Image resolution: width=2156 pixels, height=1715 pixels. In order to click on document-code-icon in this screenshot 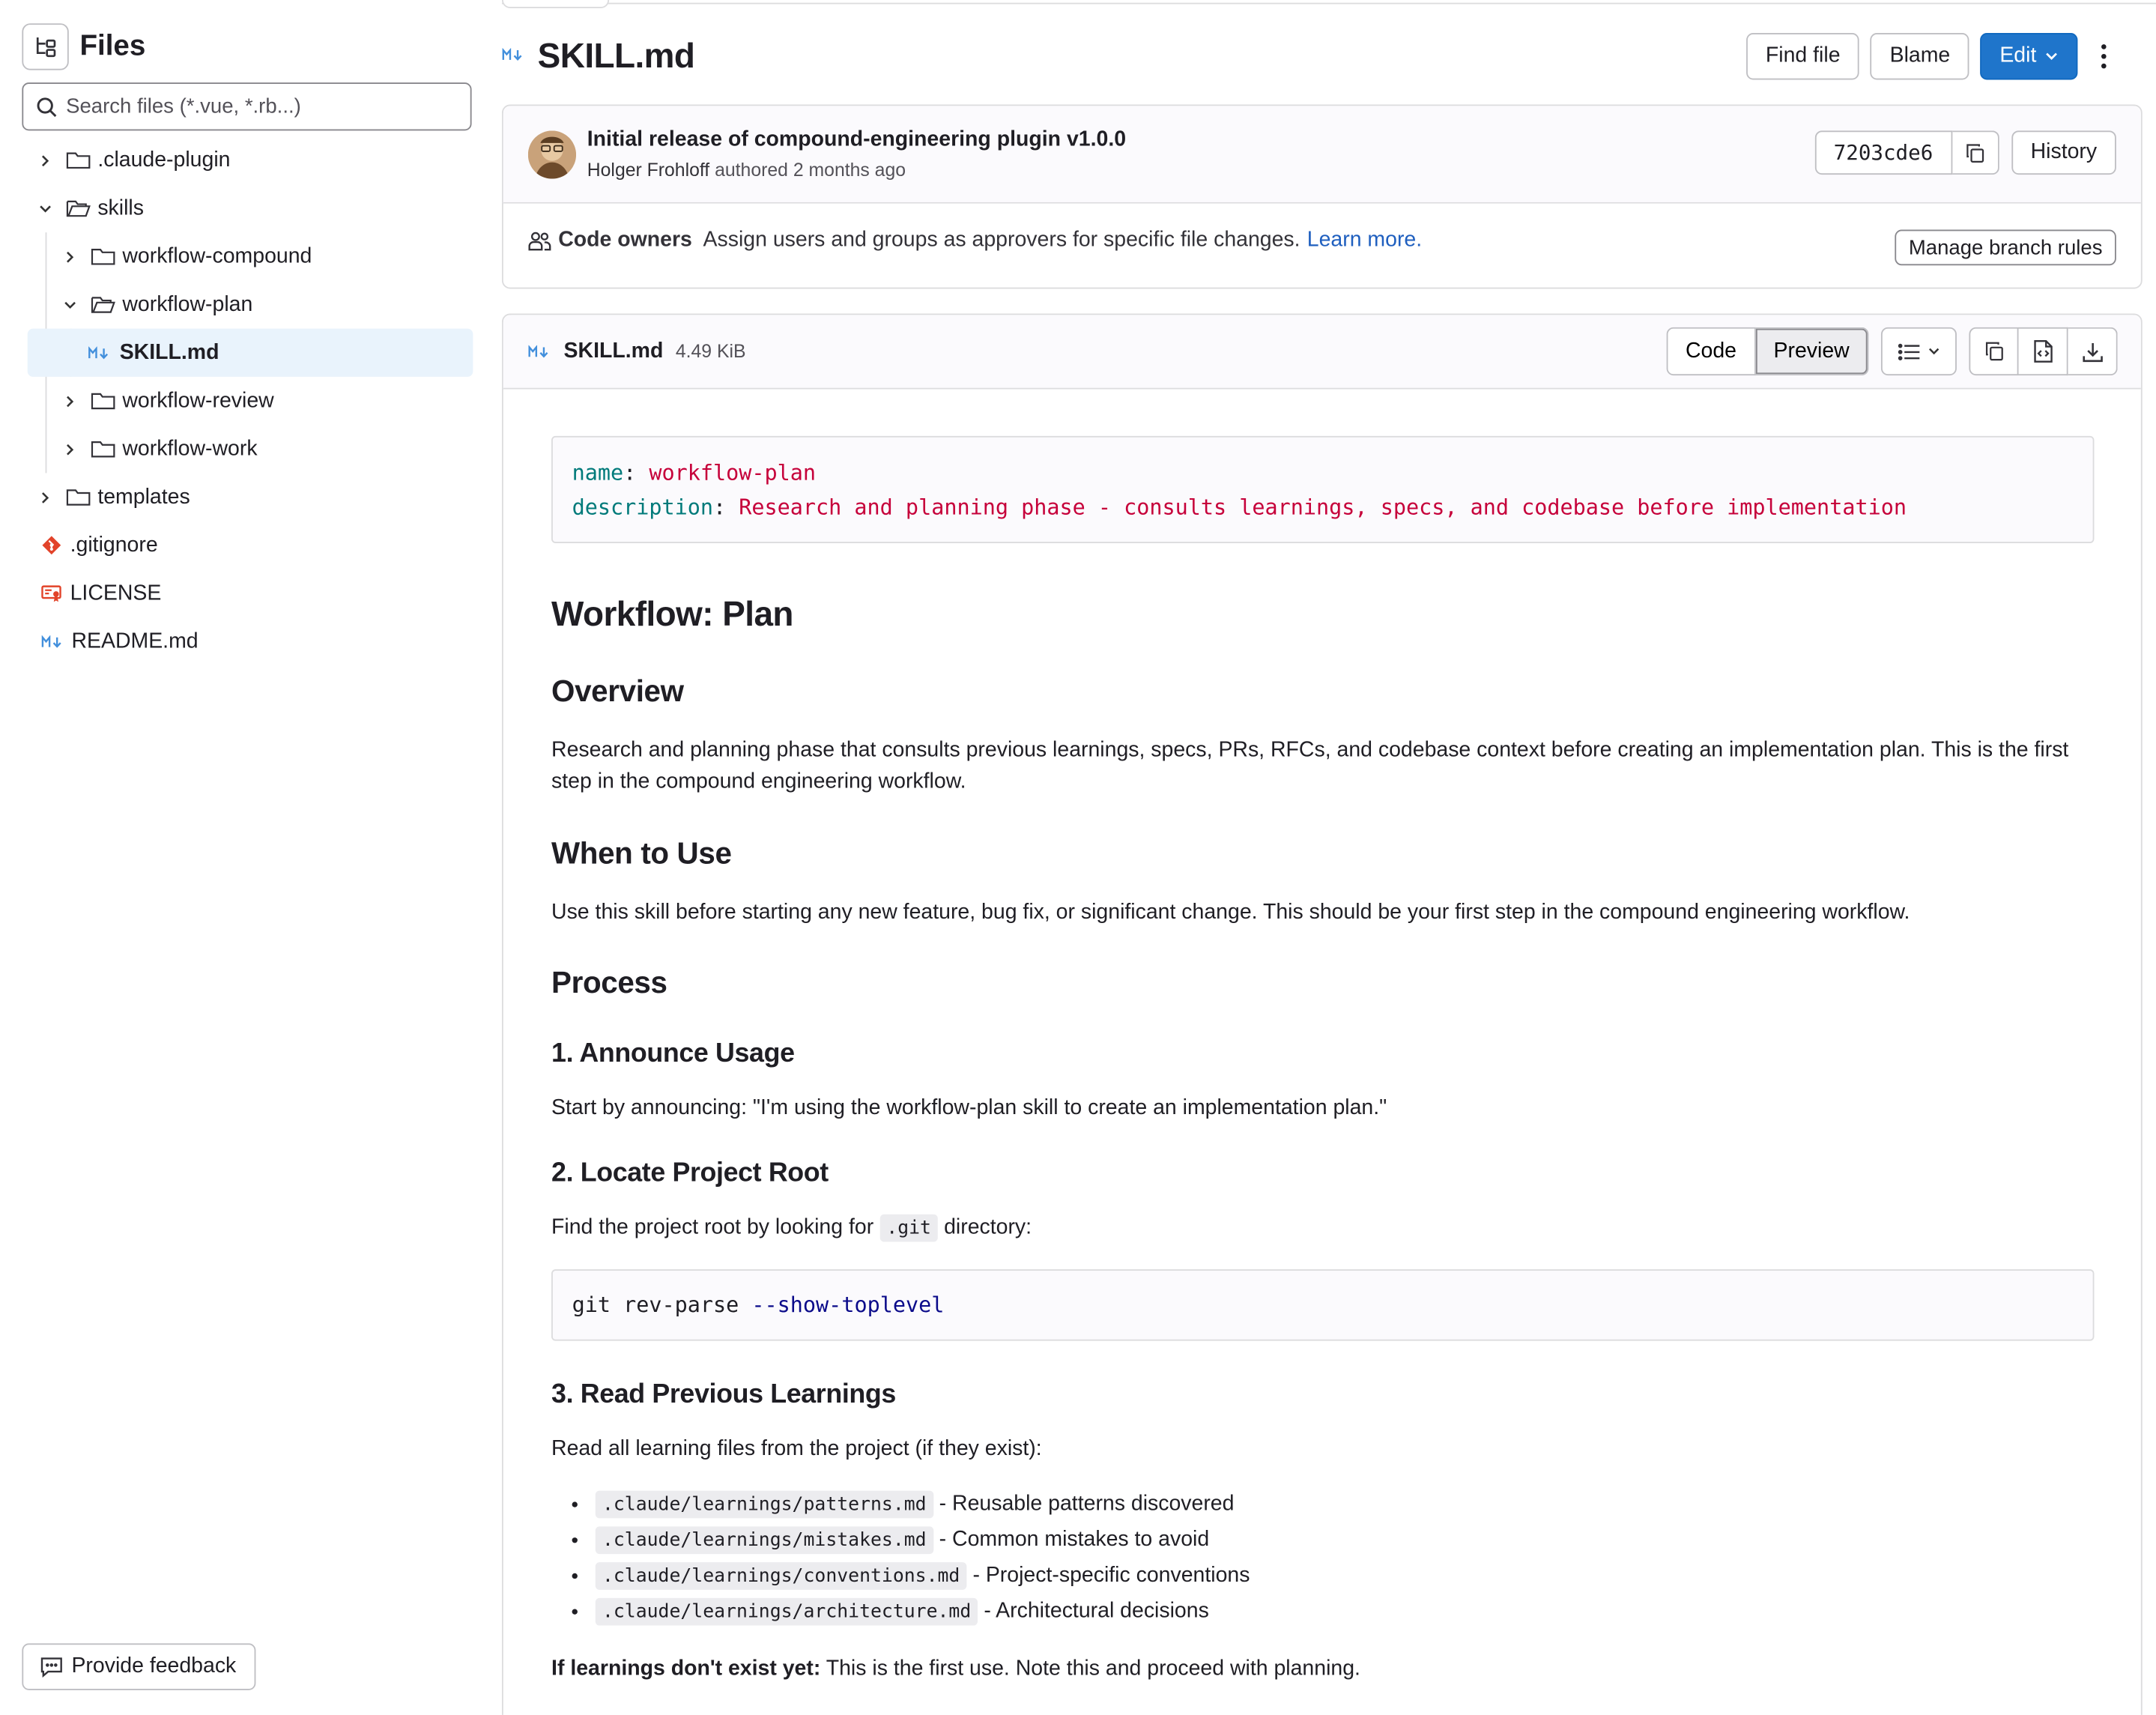, I will do `click(2042, 351)`.